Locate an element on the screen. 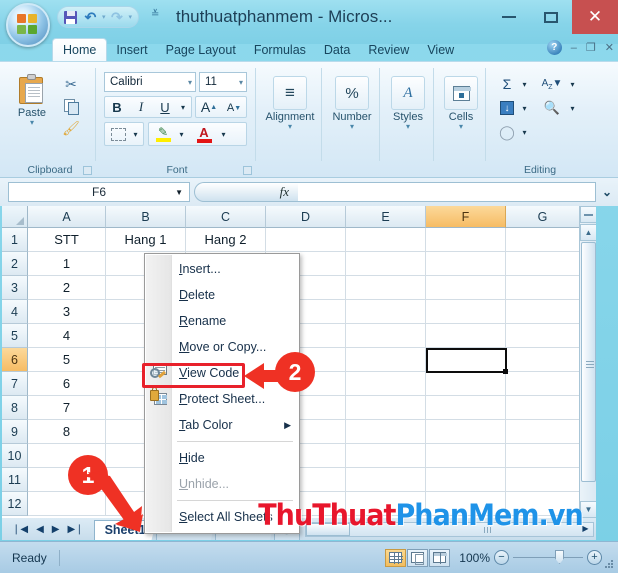  normal-view-button is located at coordinates (395, 557).